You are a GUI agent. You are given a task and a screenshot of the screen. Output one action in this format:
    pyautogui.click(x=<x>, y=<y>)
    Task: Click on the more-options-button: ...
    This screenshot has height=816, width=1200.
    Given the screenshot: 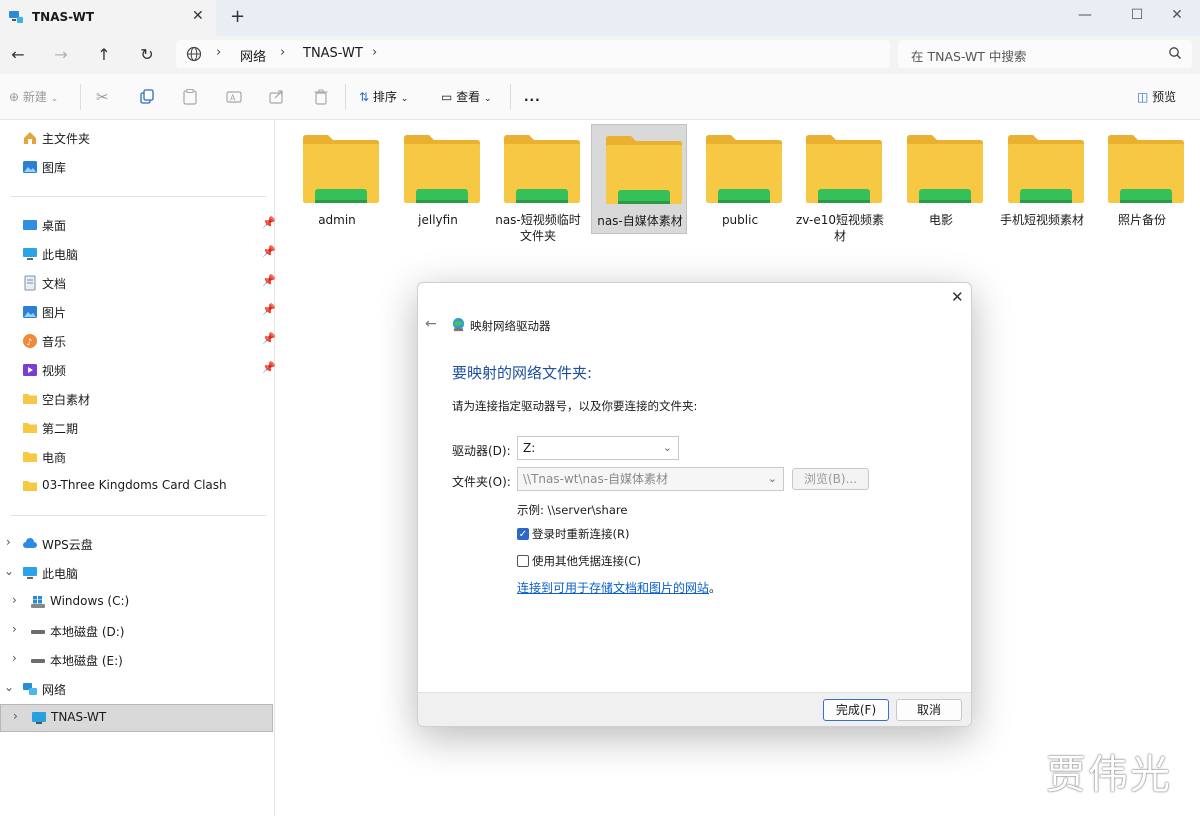 What is the action you would take?
    pyautogui.click(x=532, y=97)
    